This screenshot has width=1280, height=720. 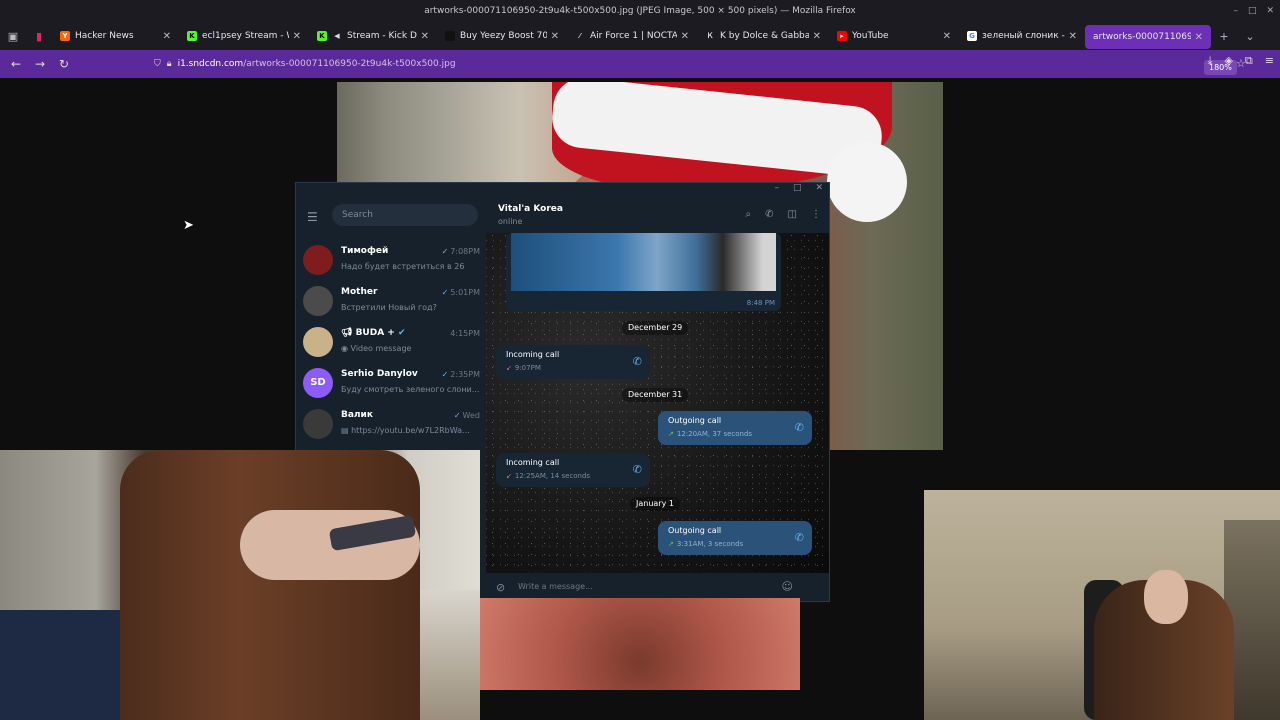 What do you see at coordinates (792, 214) in the screenshot?
I see `sidebar-toggle-icon: ◫` at bounding box center [792, 214].